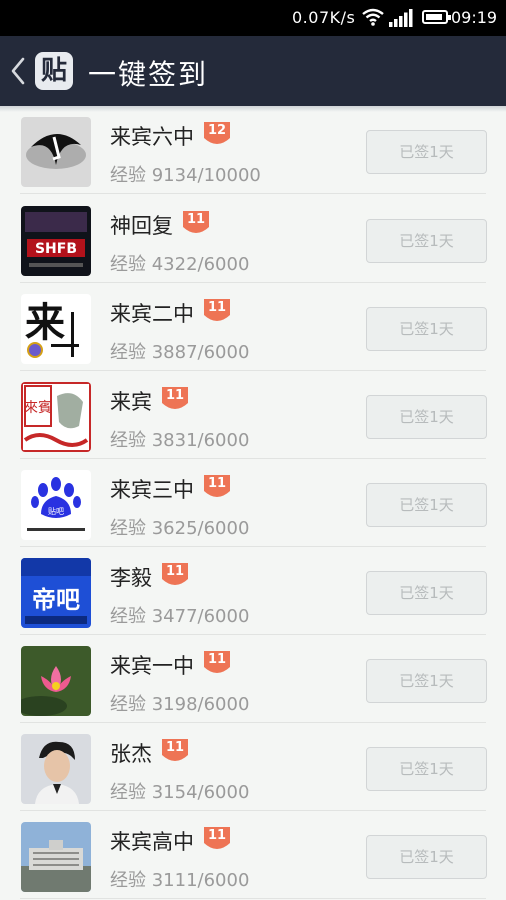  I want to click on signal-icon, so click(401, 18).